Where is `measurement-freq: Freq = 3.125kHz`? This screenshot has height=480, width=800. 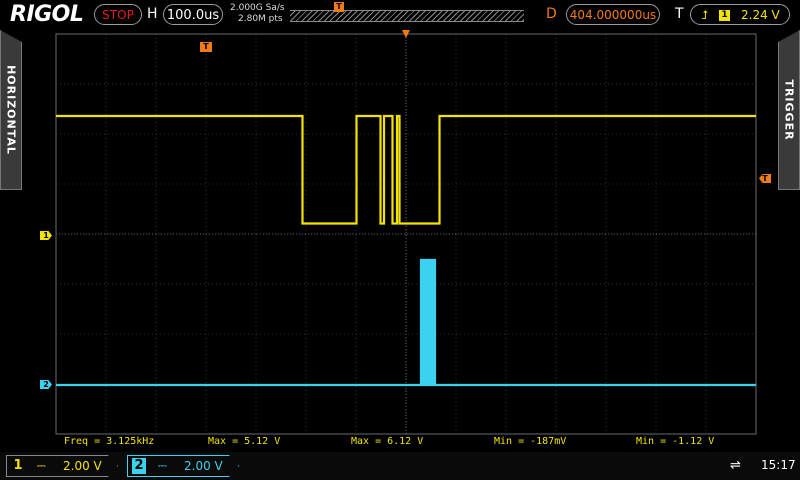 measurement-freq: Freq = 3.125kHz is located at coordinates (109, 441).